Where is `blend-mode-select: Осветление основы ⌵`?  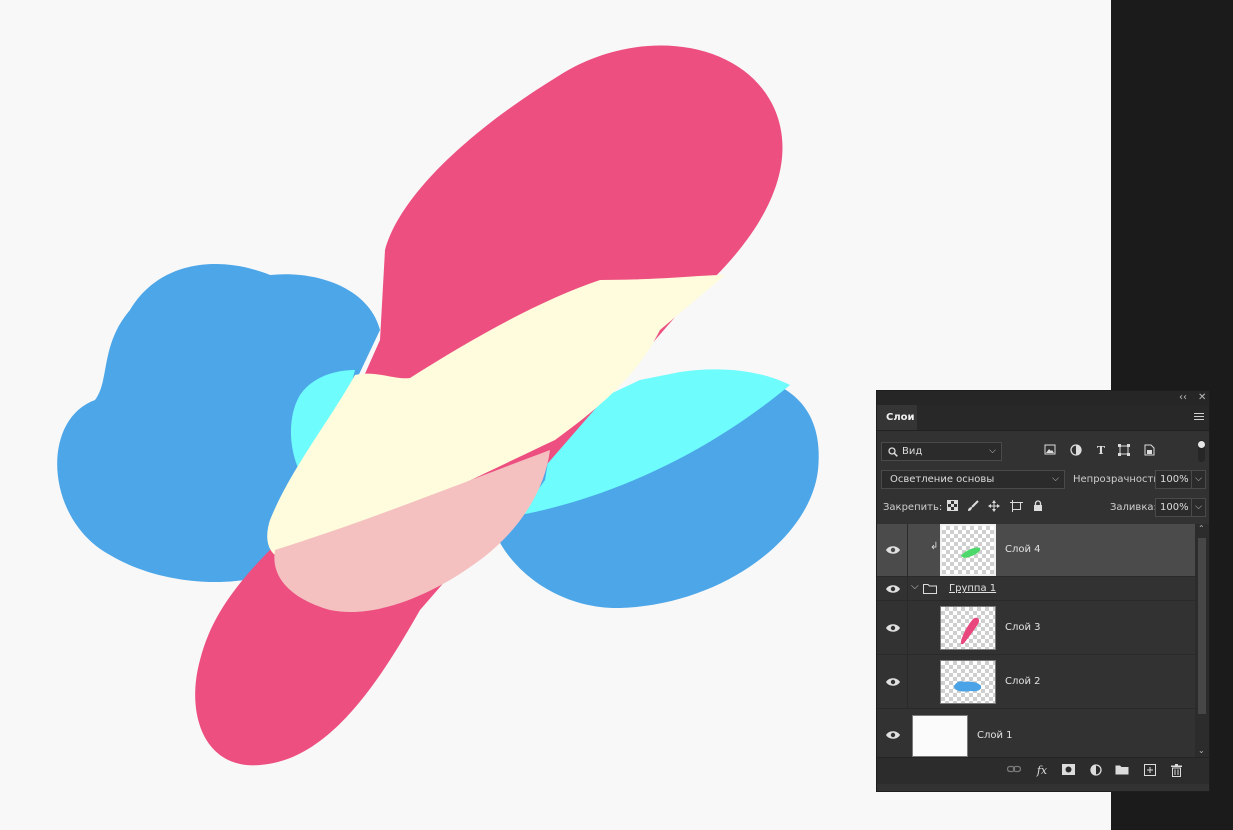 blend-mode-select: Осветление основы ⌵ is located at coordinates (973, 479).